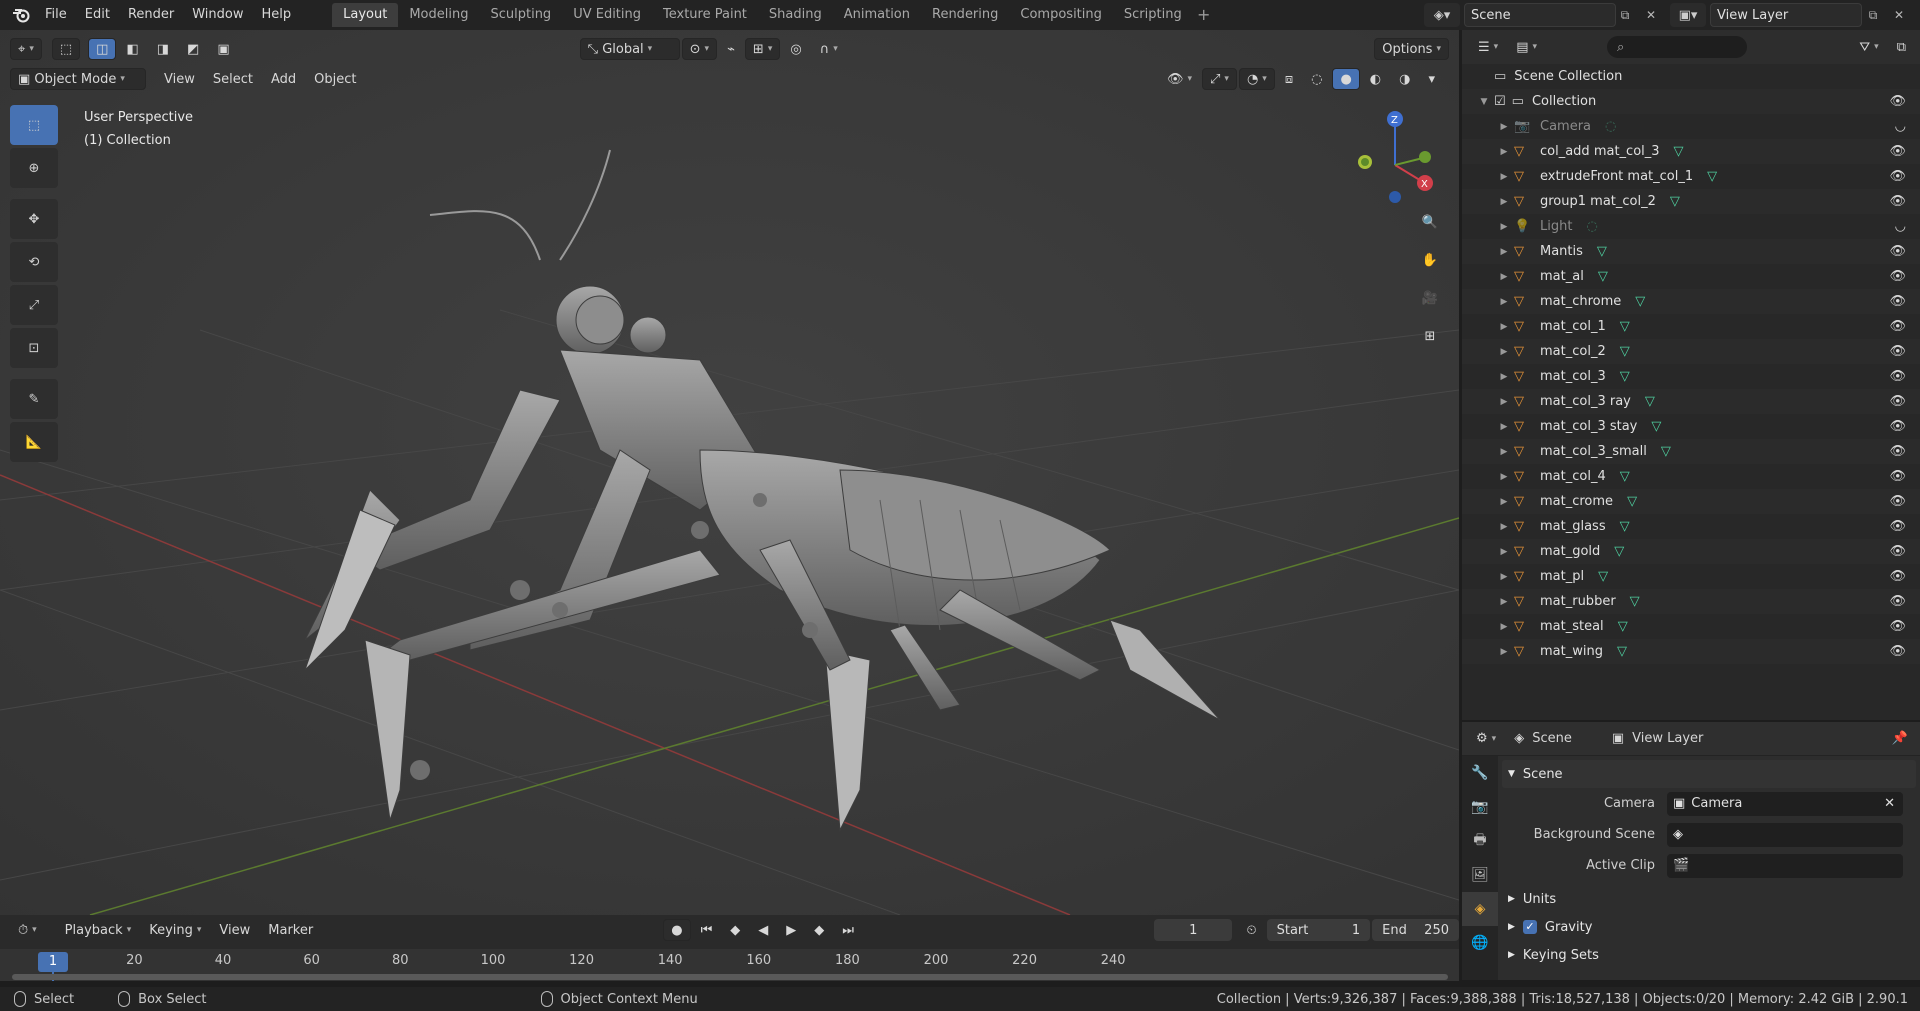  What do you see at coordinates (1480, 875) in the screenshot?
I see `view-layer-tab-icon: 🖼` at bounding box center [1480, 875].